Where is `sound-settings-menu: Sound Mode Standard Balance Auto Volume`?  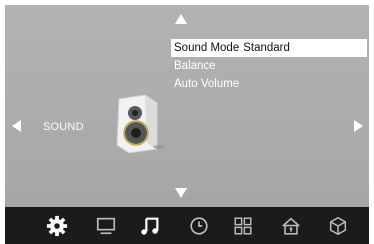 sound-settings-menu: Sound Mode Standard Balance Auto Volume is located at coordinates (269, 66).